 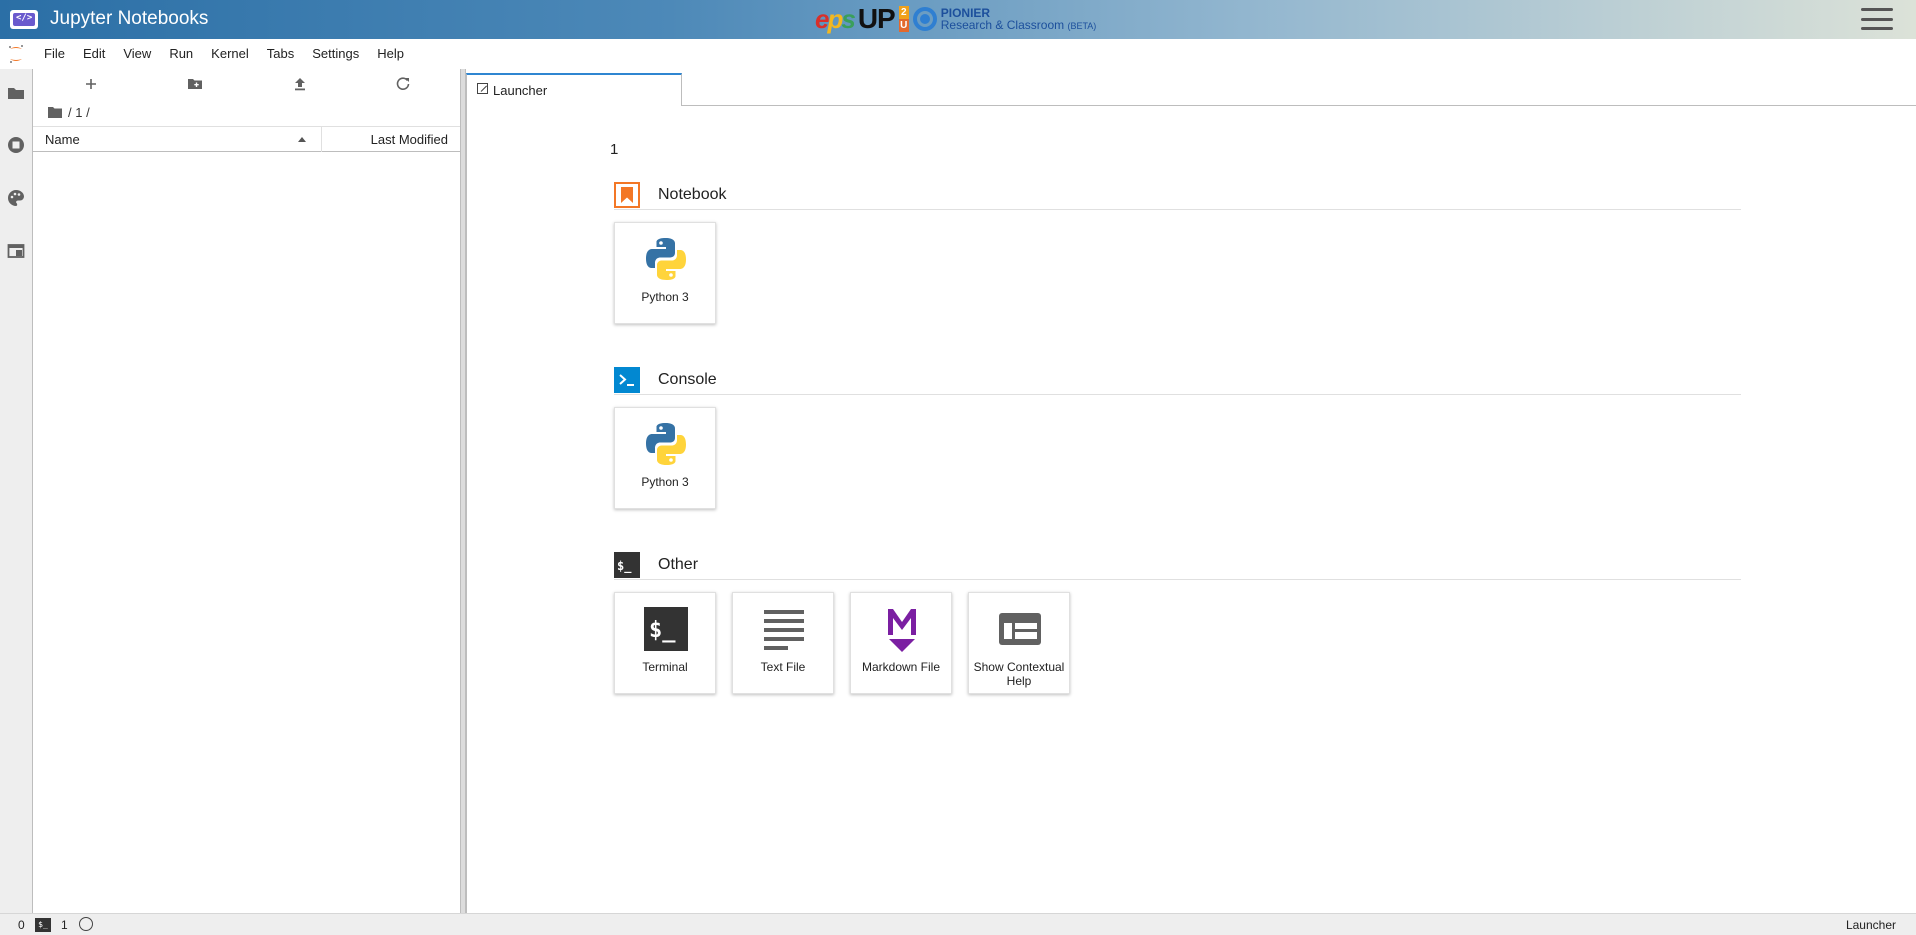 What do you see at coordinates (924, 19) in the screenshot?
I see `pionier-logo-icon` at bounding box center [924, 19].